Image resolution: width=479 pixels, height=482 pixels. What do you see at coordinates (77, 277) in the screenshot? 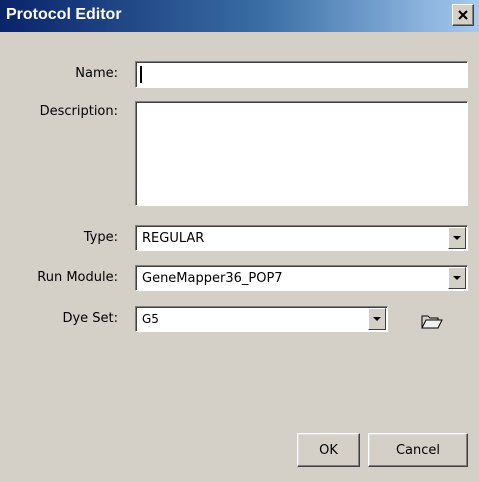
I see `run-module-label: Run Module:` at bounding box center [77, 277].